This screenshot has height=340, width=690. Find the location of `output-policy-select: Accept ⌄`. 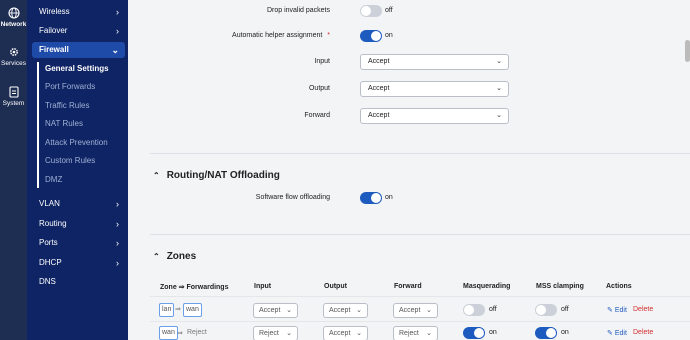

output-policy-select: Accept ⌄ is located at coordinates (434, 89).